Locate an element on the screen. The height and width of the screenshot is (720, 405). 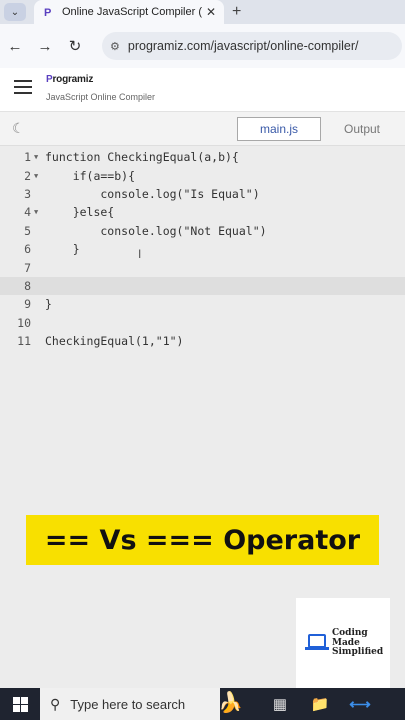
code-line: 9} is located at coordinates (202, 304).